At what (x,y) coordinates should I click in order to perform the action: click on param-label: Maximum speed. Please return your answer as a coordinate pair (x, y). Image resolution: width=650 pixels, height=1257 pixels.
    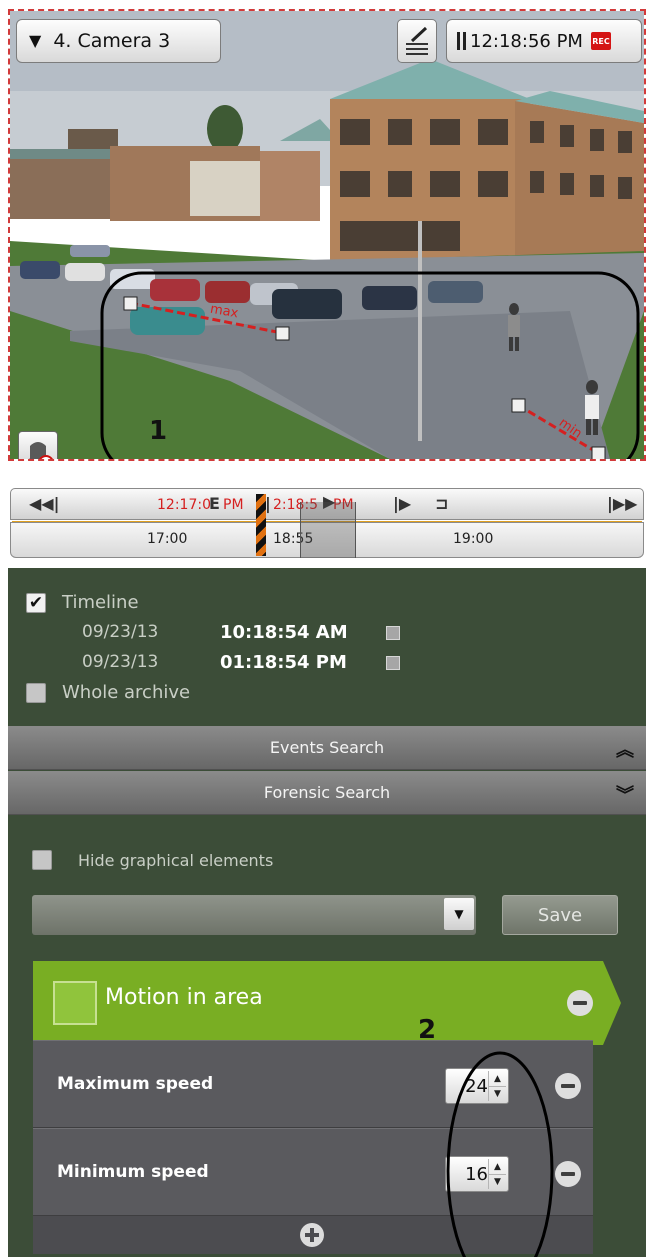
    Looking at the image, I should click on (135, 1084).